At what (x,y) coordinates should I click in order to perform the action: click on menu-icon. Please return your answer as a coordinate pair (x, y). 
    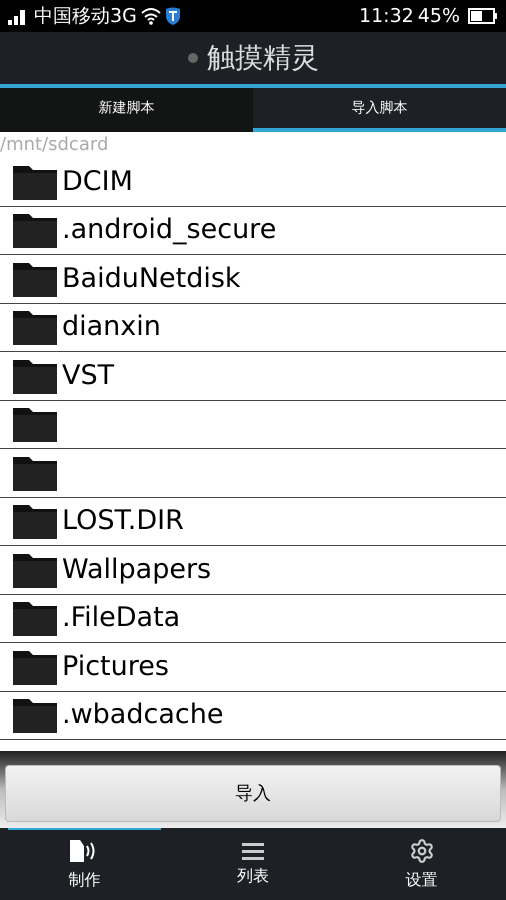
    Looking at the image, I should click on (253, 851).